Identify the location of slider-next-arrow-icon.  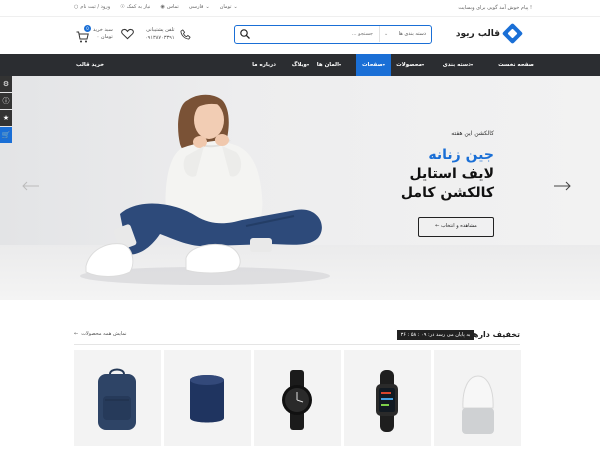
(562, 186).